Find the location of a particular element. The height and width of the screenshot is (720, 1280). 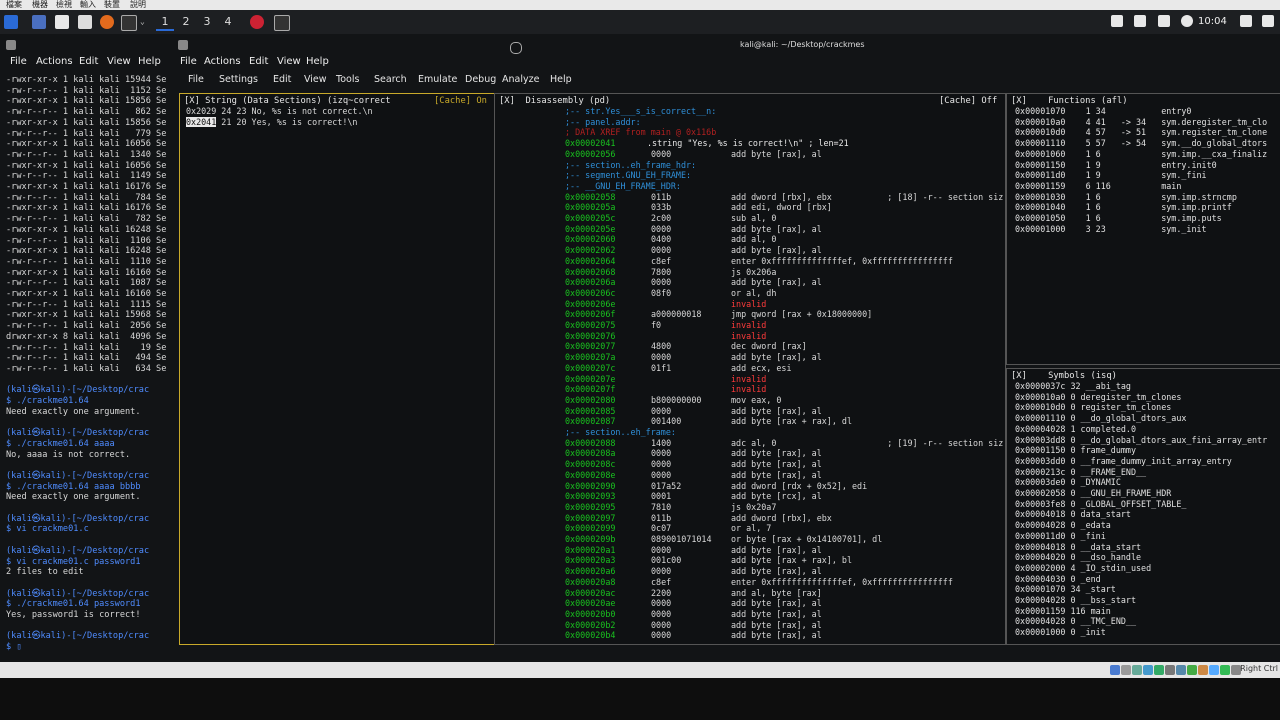

disasm-row: 0x0000205e 0000 add byte [rax], al is located at coordinates (750, 229).